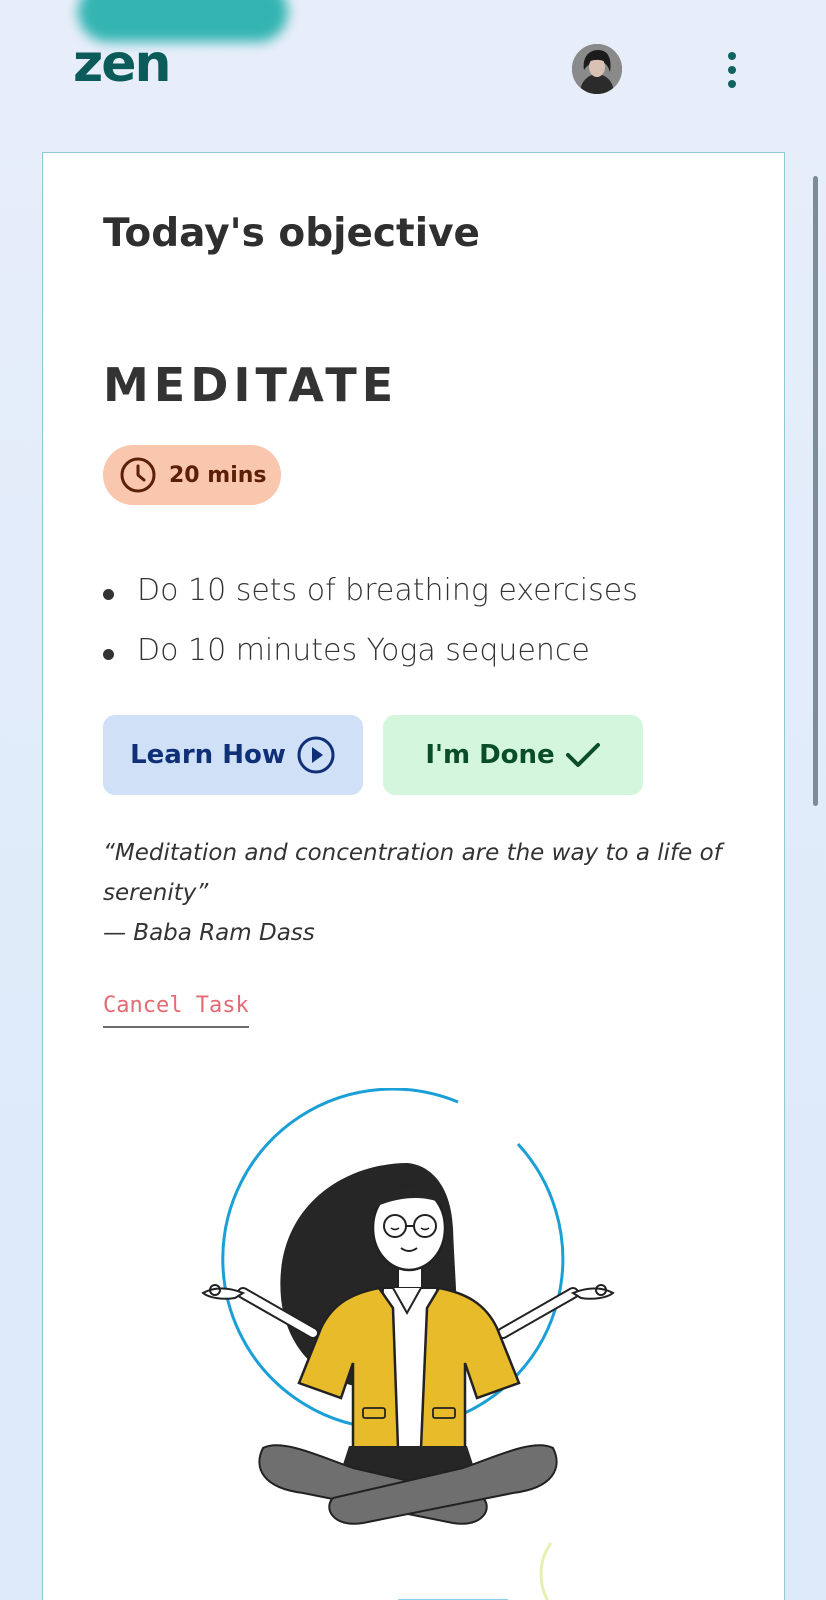 The width and height of the screenshot is (826, 1600). What do you see at coordinates (218, 475) in the screenshot?
I see `duration-label: 20 mins` at bounding box center [218, 475].